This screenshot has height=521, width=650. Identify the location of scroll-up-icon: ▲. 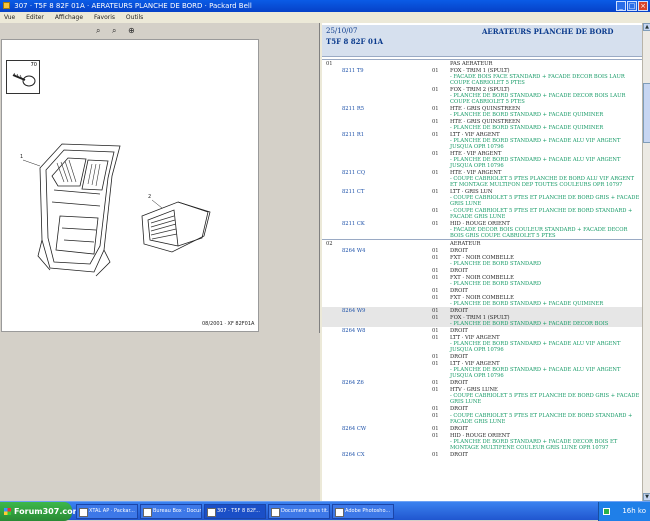
(646, 27).